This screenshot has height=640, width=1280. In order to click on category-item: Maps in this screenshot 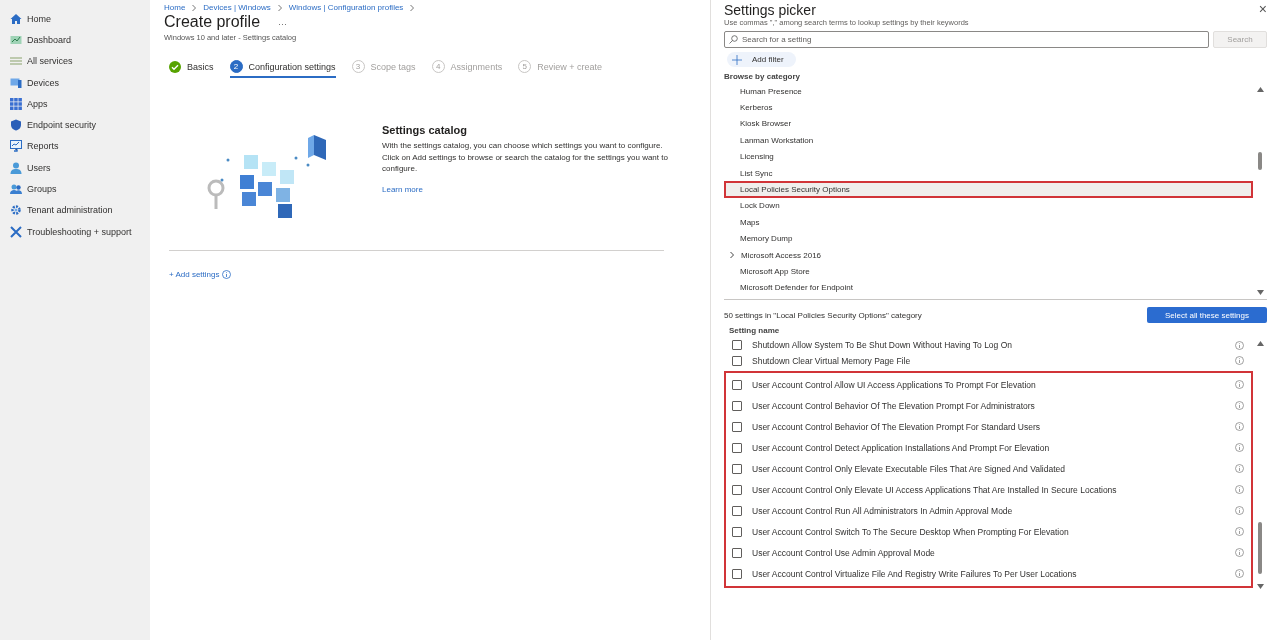, I will do `click(988, 222)`.